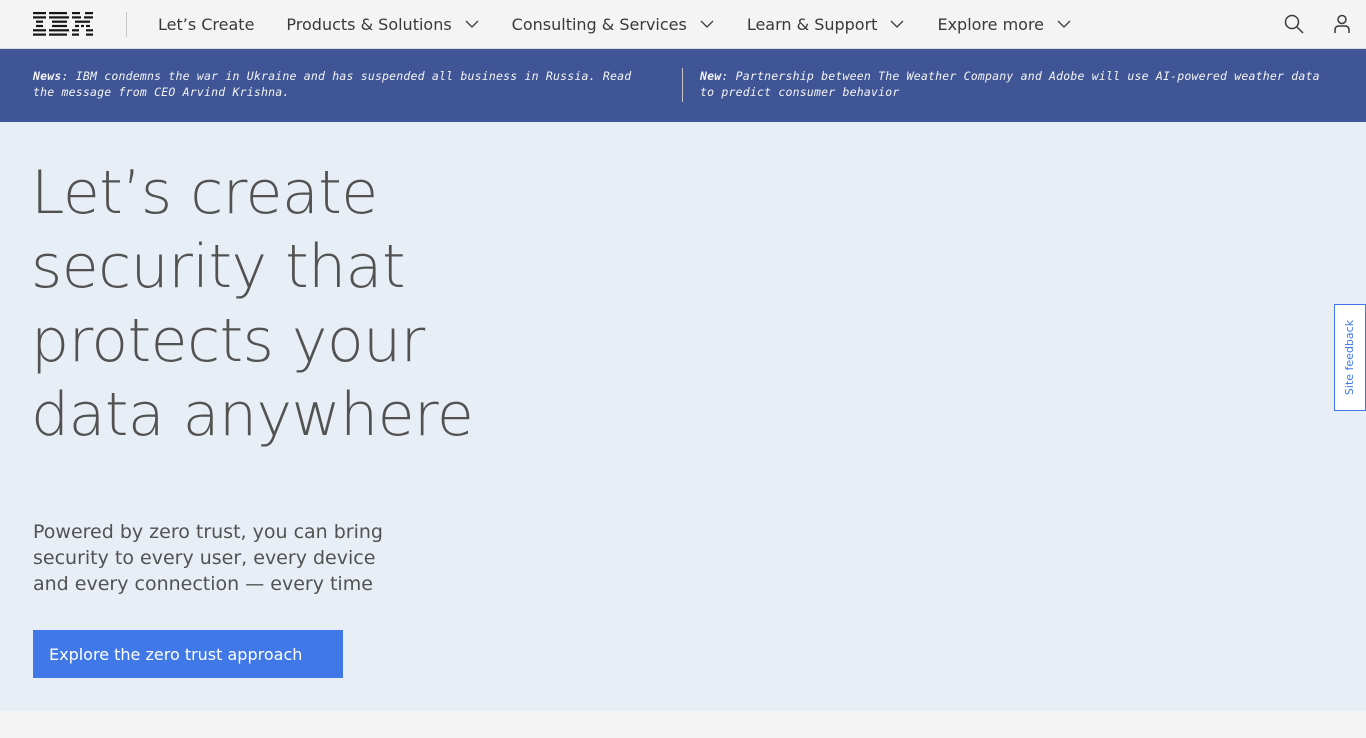  What do you see at coordinates (369, 24) in the screenshot?
I see `nav-item-label: Products & Solutions` at bounding box center [369, 24].